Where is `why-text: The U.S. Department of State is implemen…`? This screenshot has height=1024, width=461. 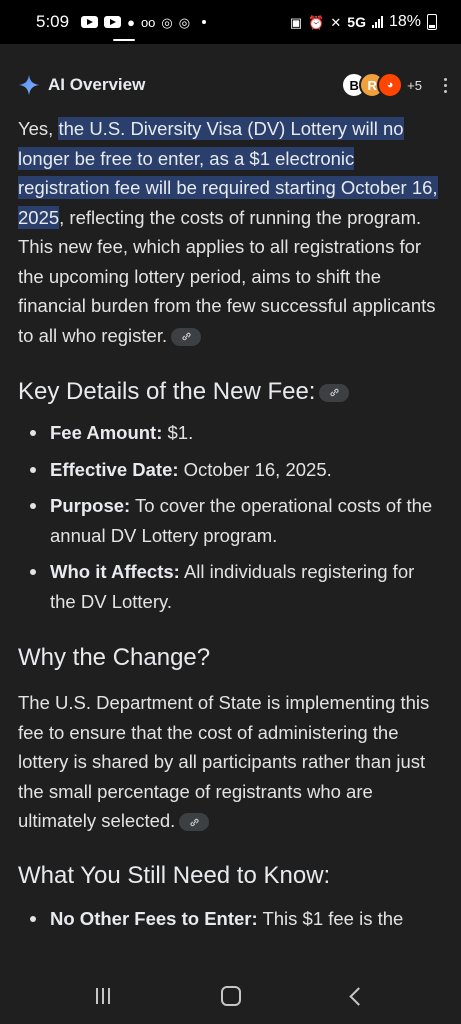
why-text: The U.S. Department of State is implemen… is located at coordinates (224, 761).